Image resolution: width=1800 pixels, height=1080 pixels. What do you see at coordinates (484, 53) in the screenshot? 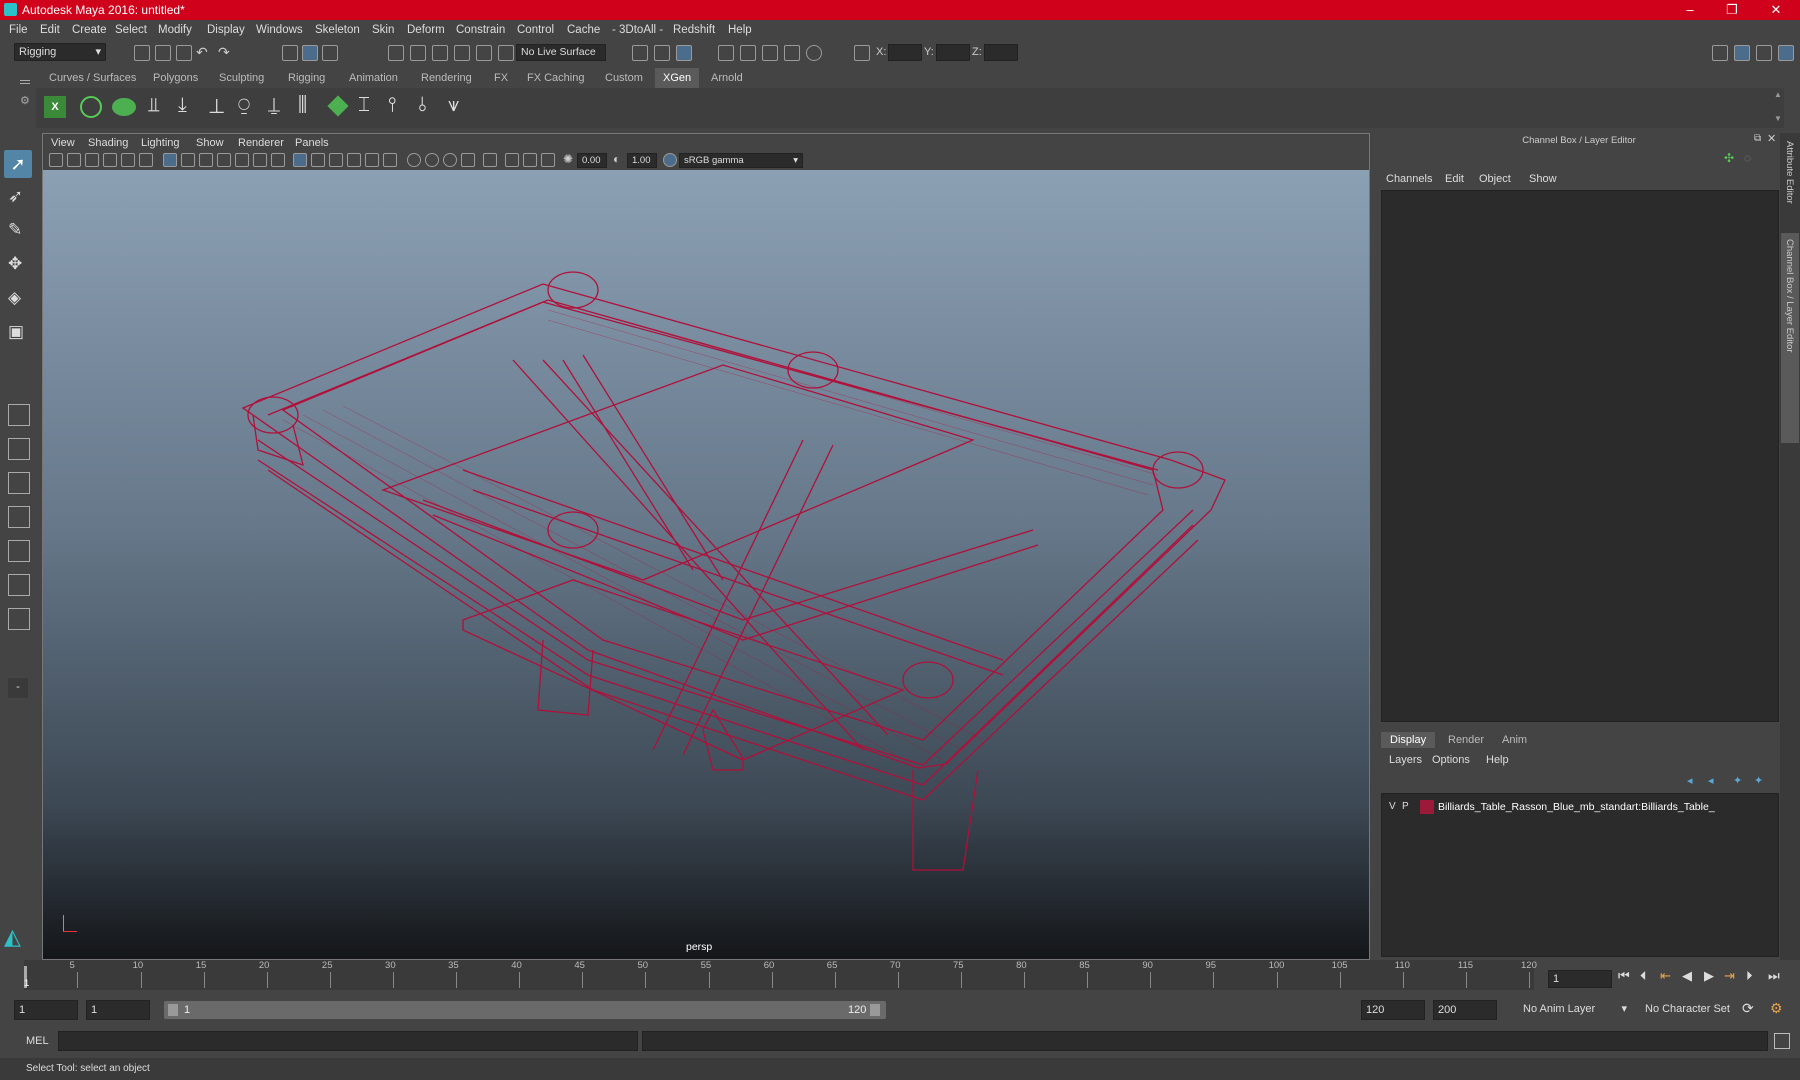
I see `snap-surface-icon` at bounding box center [484, 53].